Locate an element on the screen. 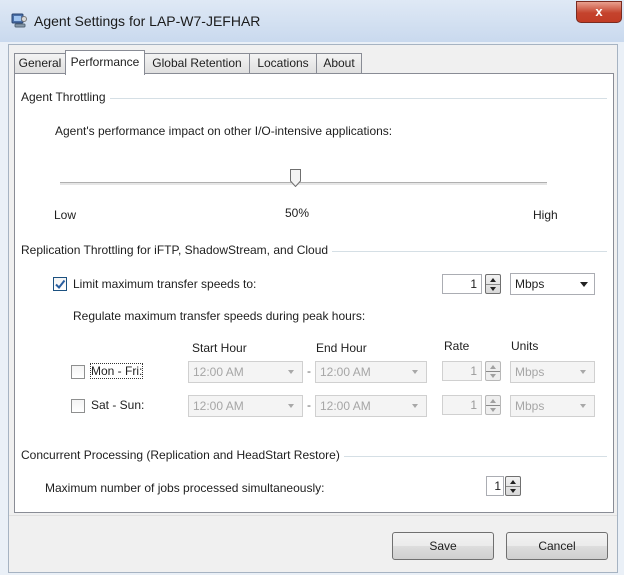 The width and height of the screenshot is (624, 575). rate-header: Rate is located at coordinates (457, 346).